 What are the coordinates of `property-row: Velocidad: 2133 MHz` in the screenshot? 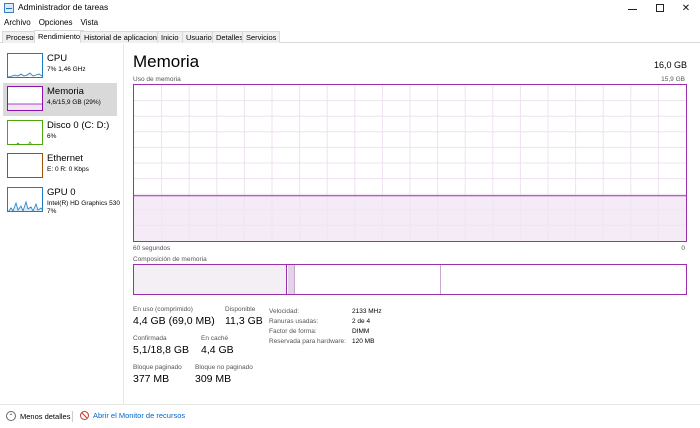 It's located at (339, 313).